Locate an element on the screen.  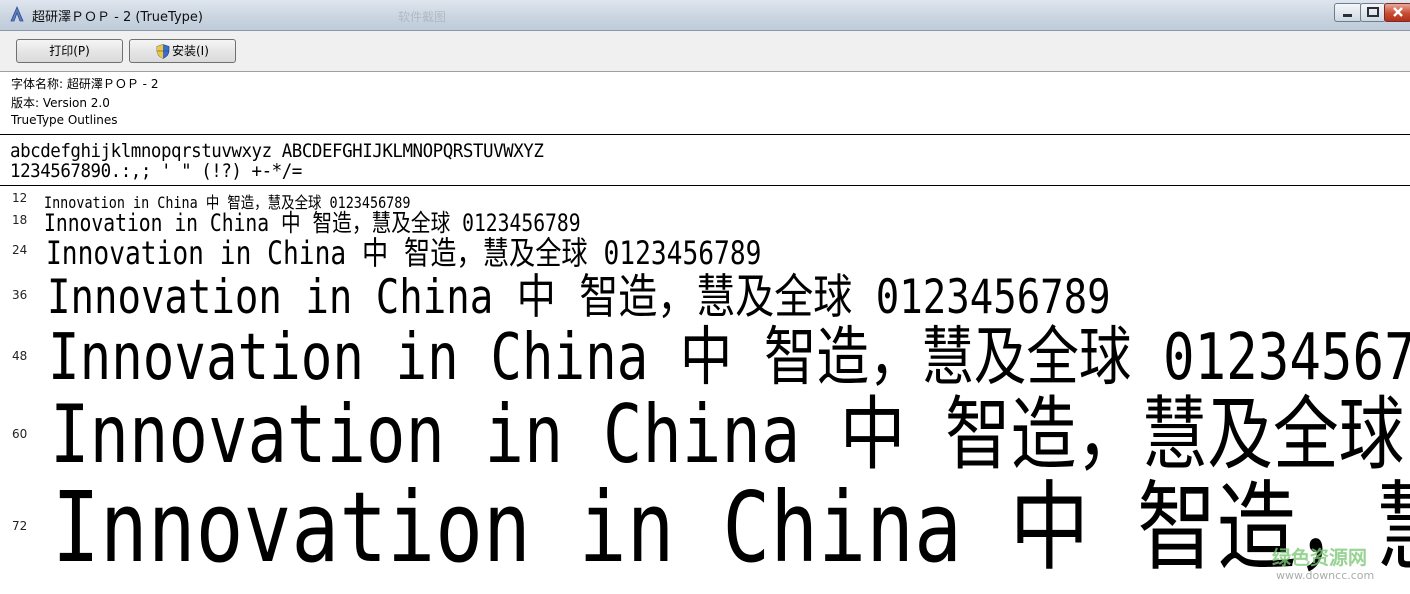
font-app-icon is located at coordinates (17, 13).